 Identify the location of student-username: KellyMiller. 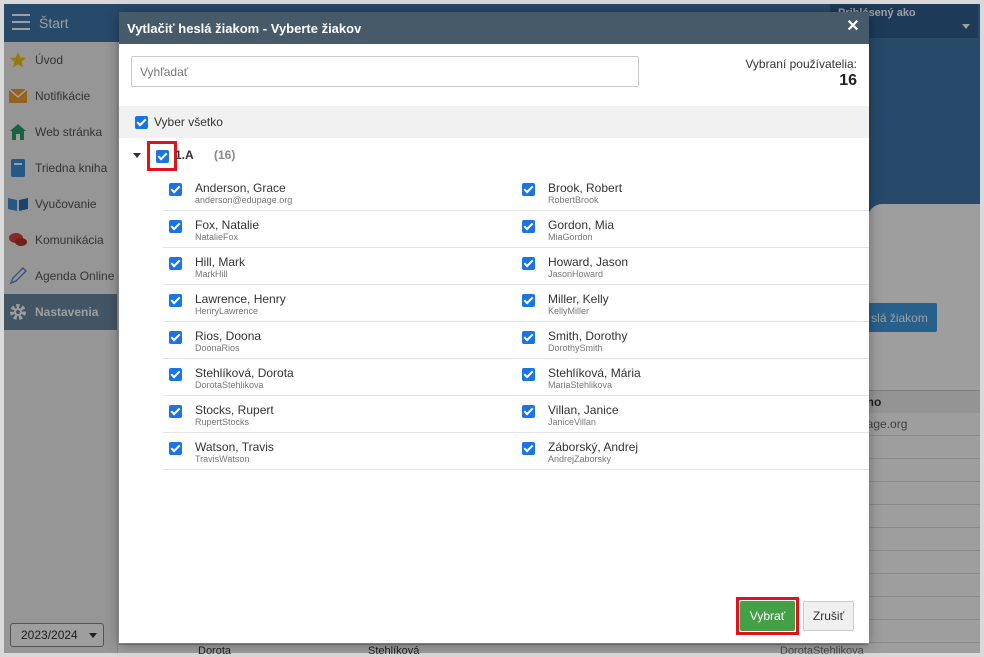
(569, 311).